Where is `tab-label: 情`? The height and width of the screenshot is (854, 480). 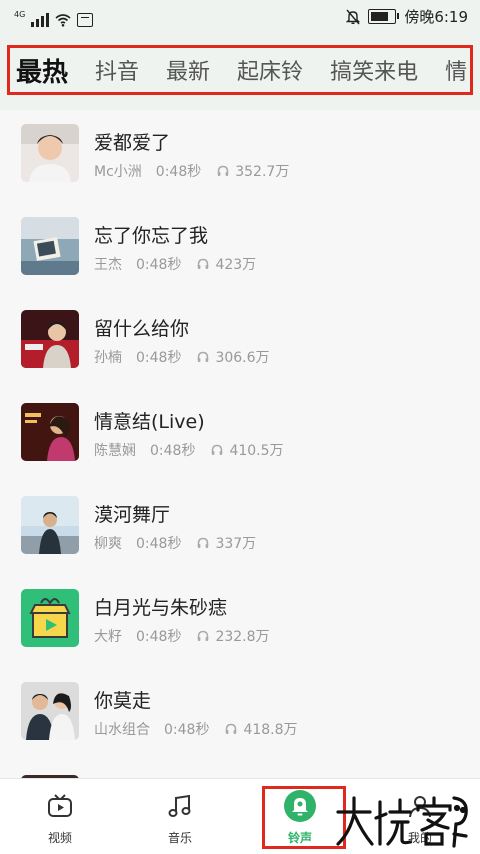
tab-label: 情 is located at coordinates (456, 72).